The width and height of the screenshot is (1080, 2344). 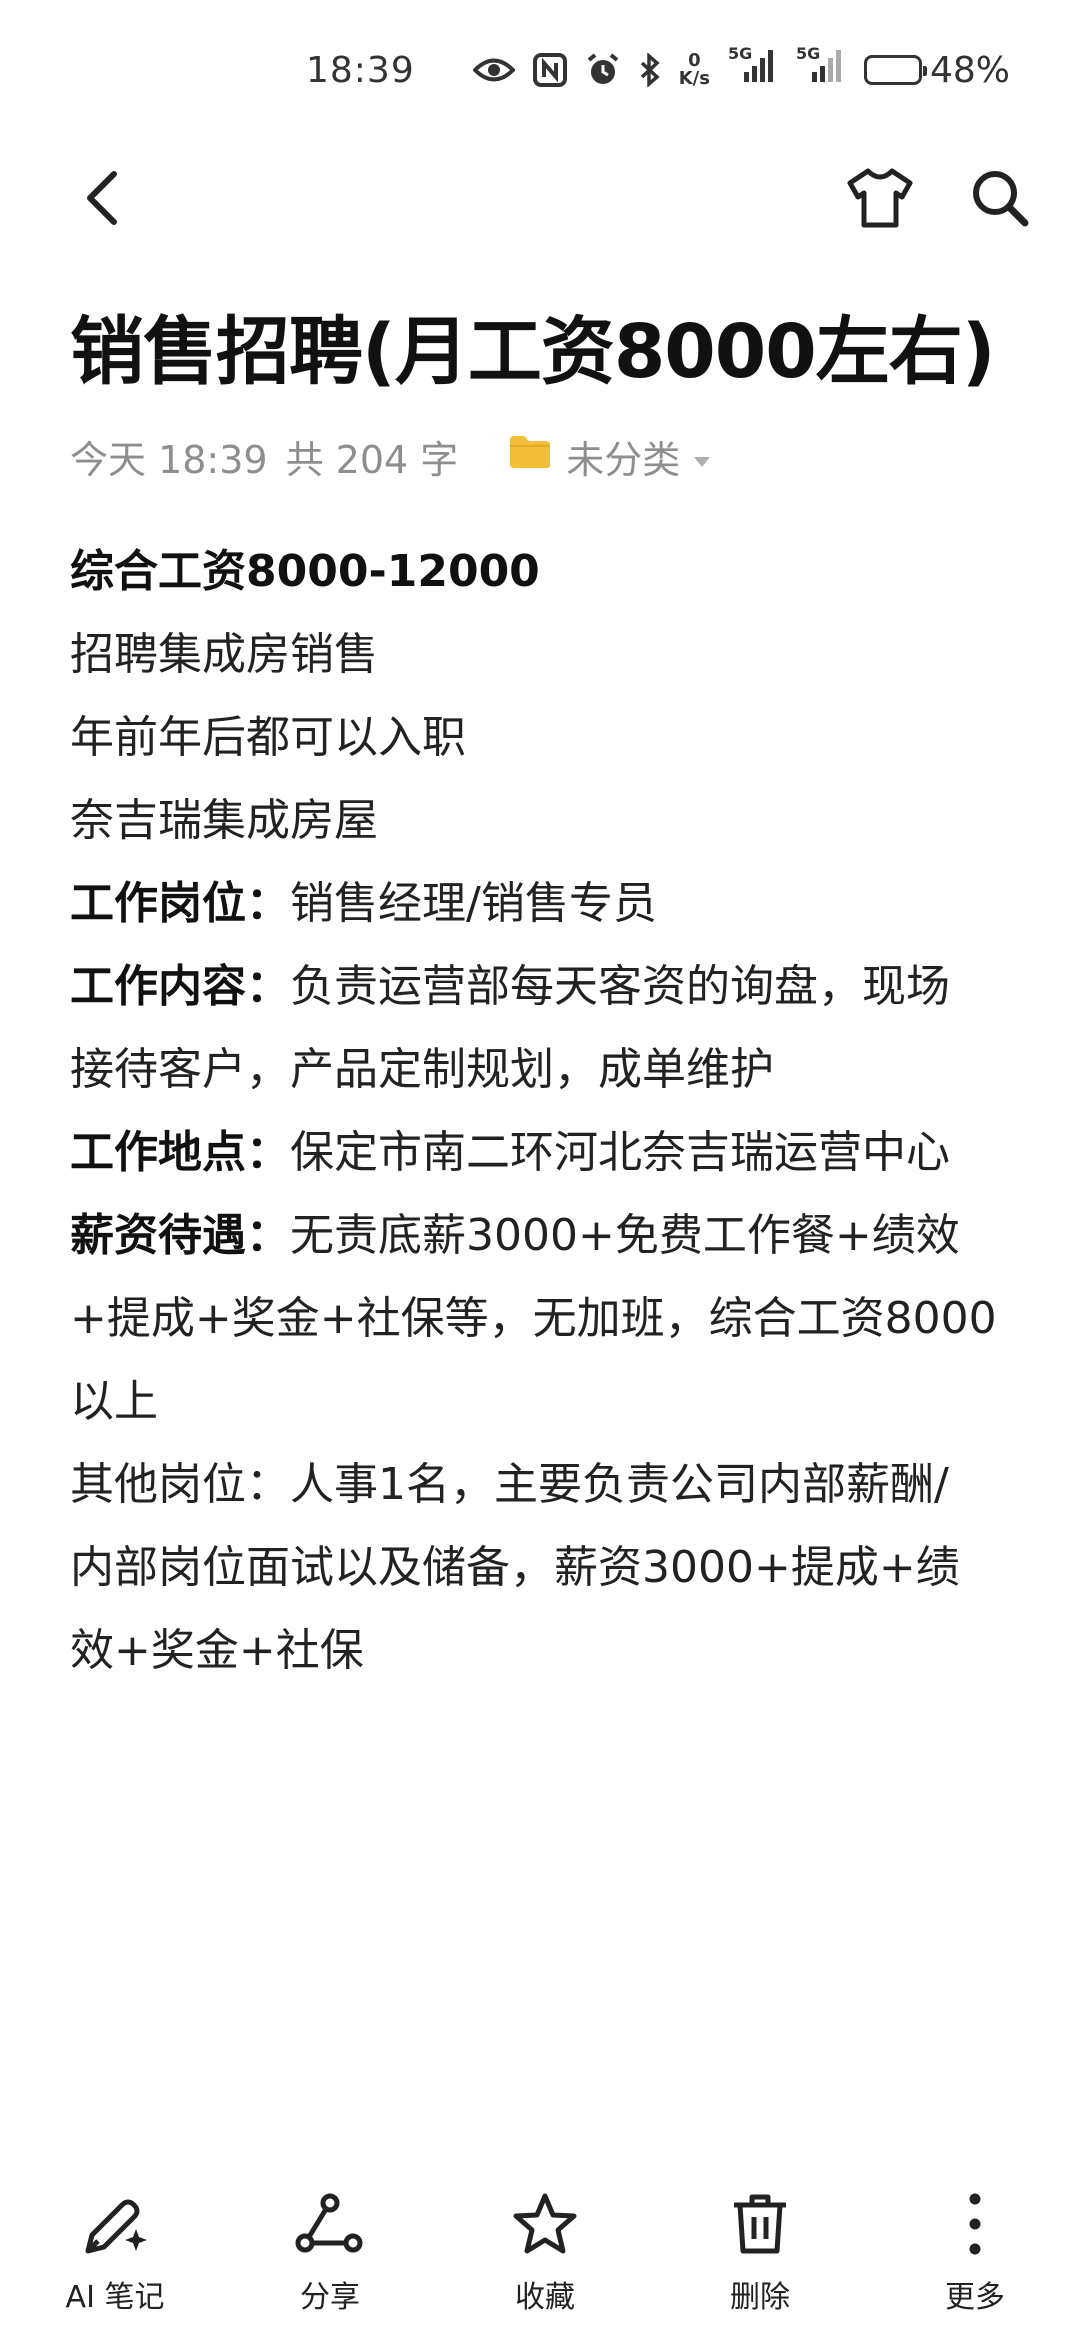 What do you see at coordinates (224, 820) in the screenshot?
I see `body-line: 奈吉瑞集成房屋` at bounding box center [224, 820].